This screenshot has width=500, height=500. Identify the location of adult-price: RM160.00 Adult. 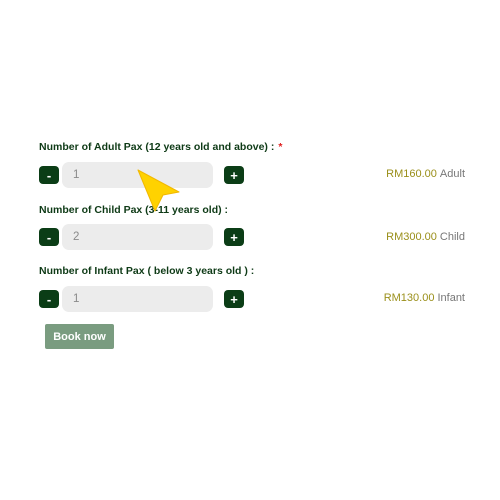
(425, 174).